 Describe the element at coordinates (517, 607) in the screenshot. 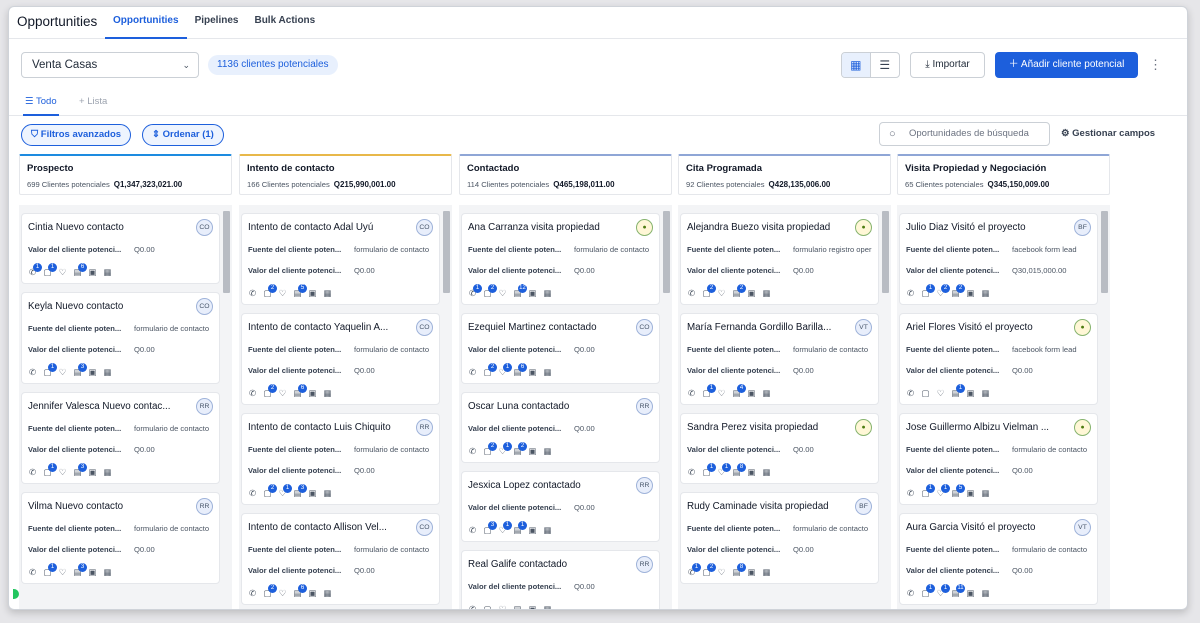

I see `note-icon: ▤` at that location.